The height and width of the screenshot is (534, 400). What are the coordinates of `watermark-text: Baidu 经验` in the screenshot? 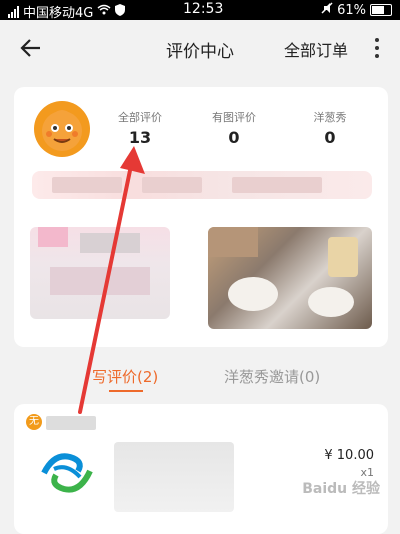 It's located at (341, 489).